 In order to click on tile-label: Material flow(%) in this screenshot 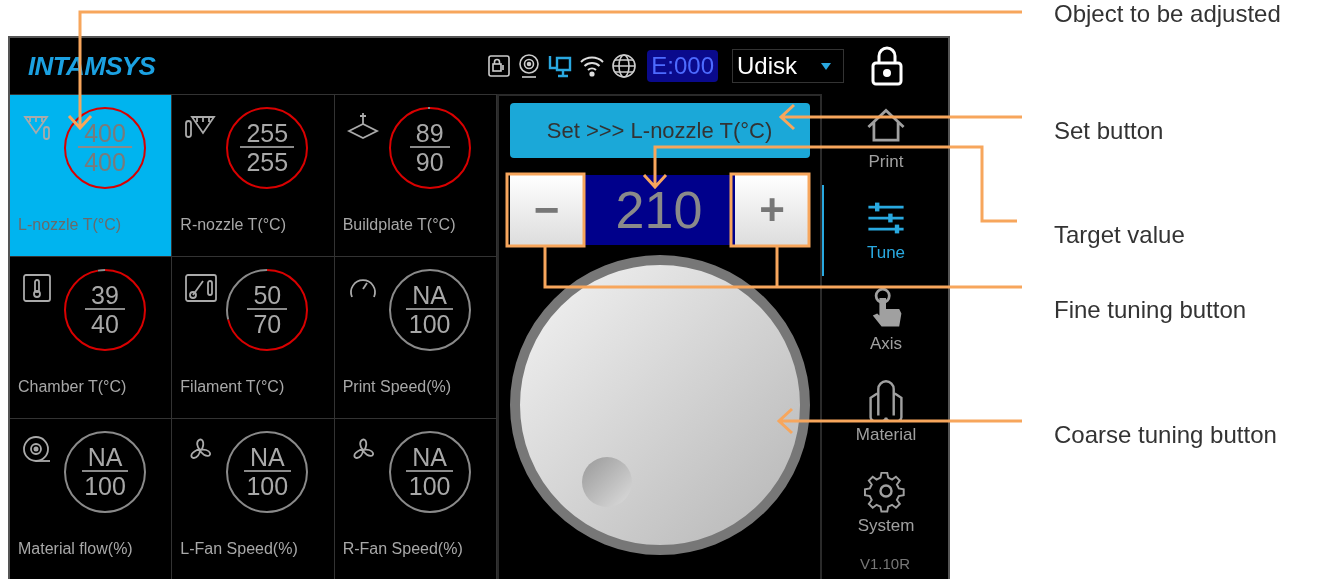, I will do `click(76, 549)`.